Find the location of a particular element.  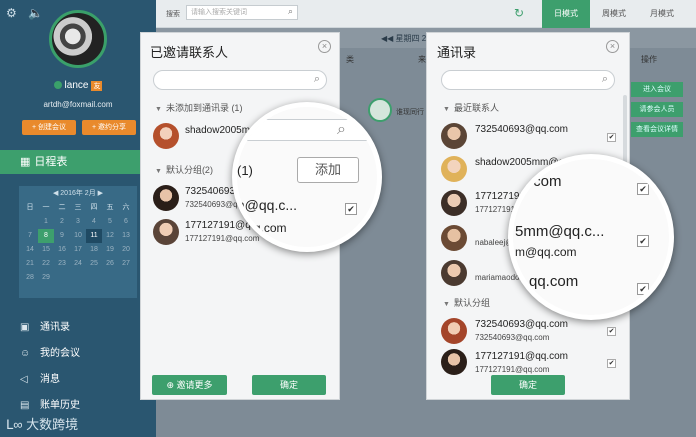

sidebar-item-contacts: ▣ 通讯录 is located at coordinates (45, 325).